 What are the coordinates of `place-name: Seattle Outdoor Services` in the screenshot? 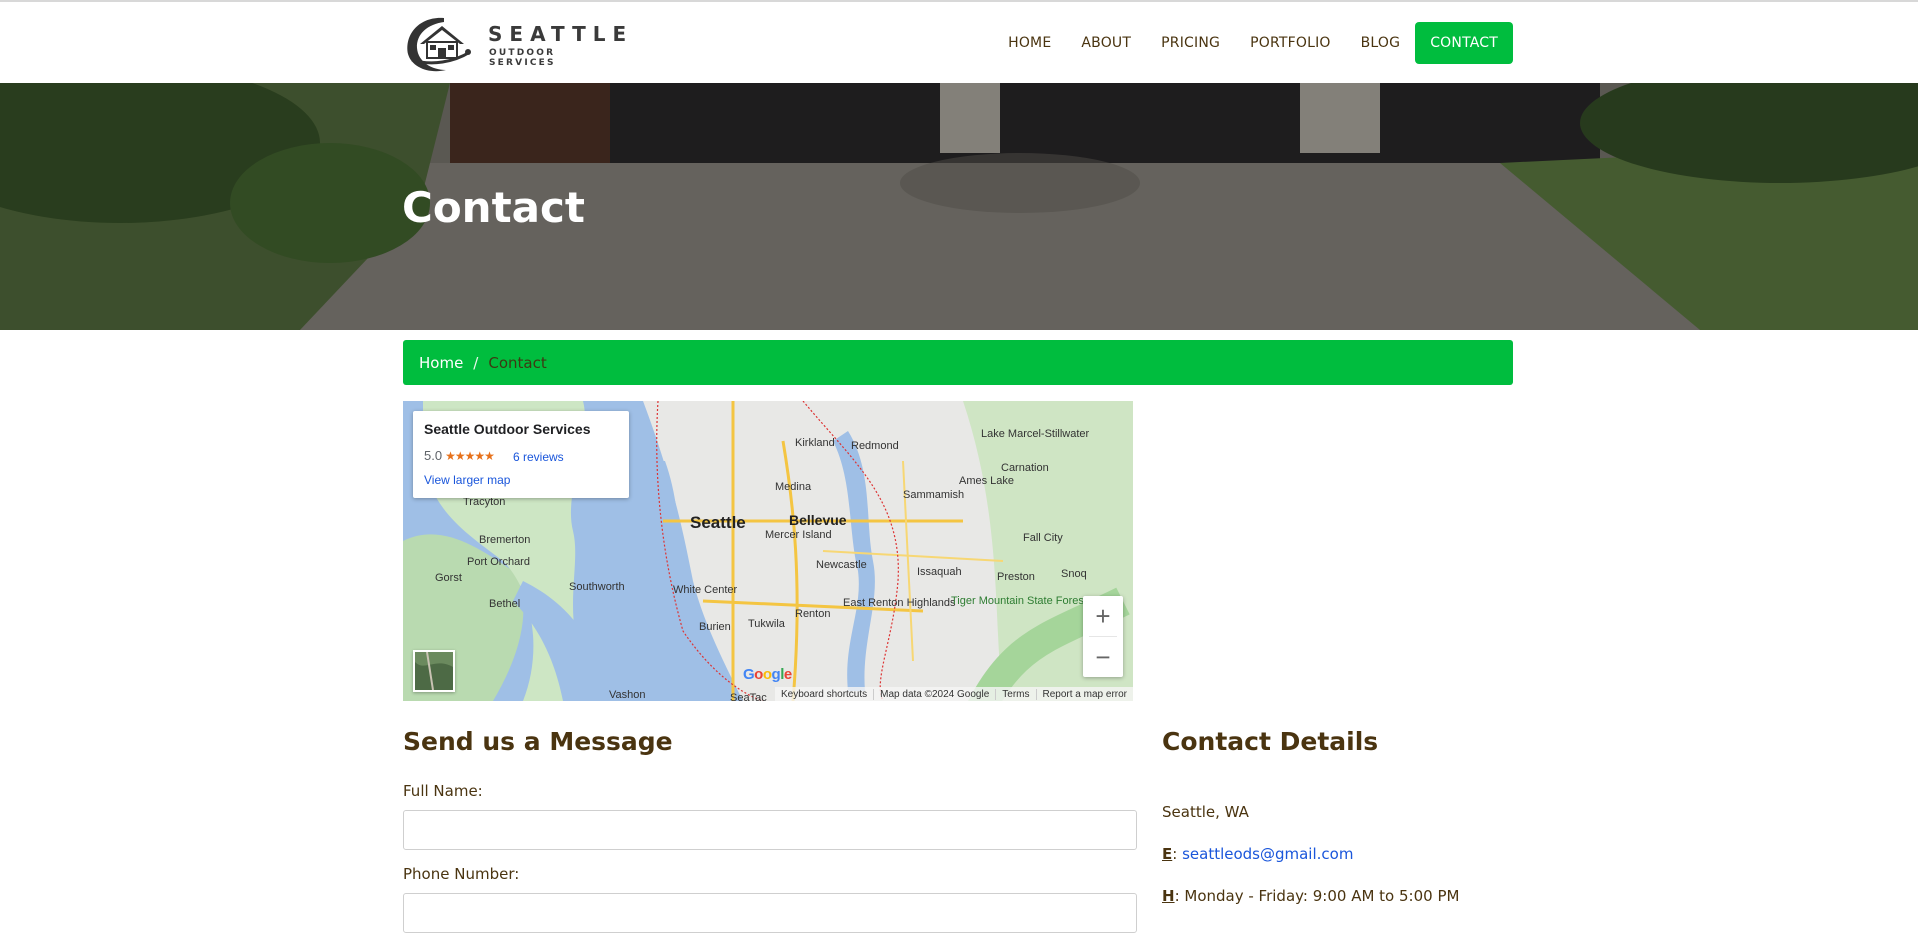 It's located at (507, 429).